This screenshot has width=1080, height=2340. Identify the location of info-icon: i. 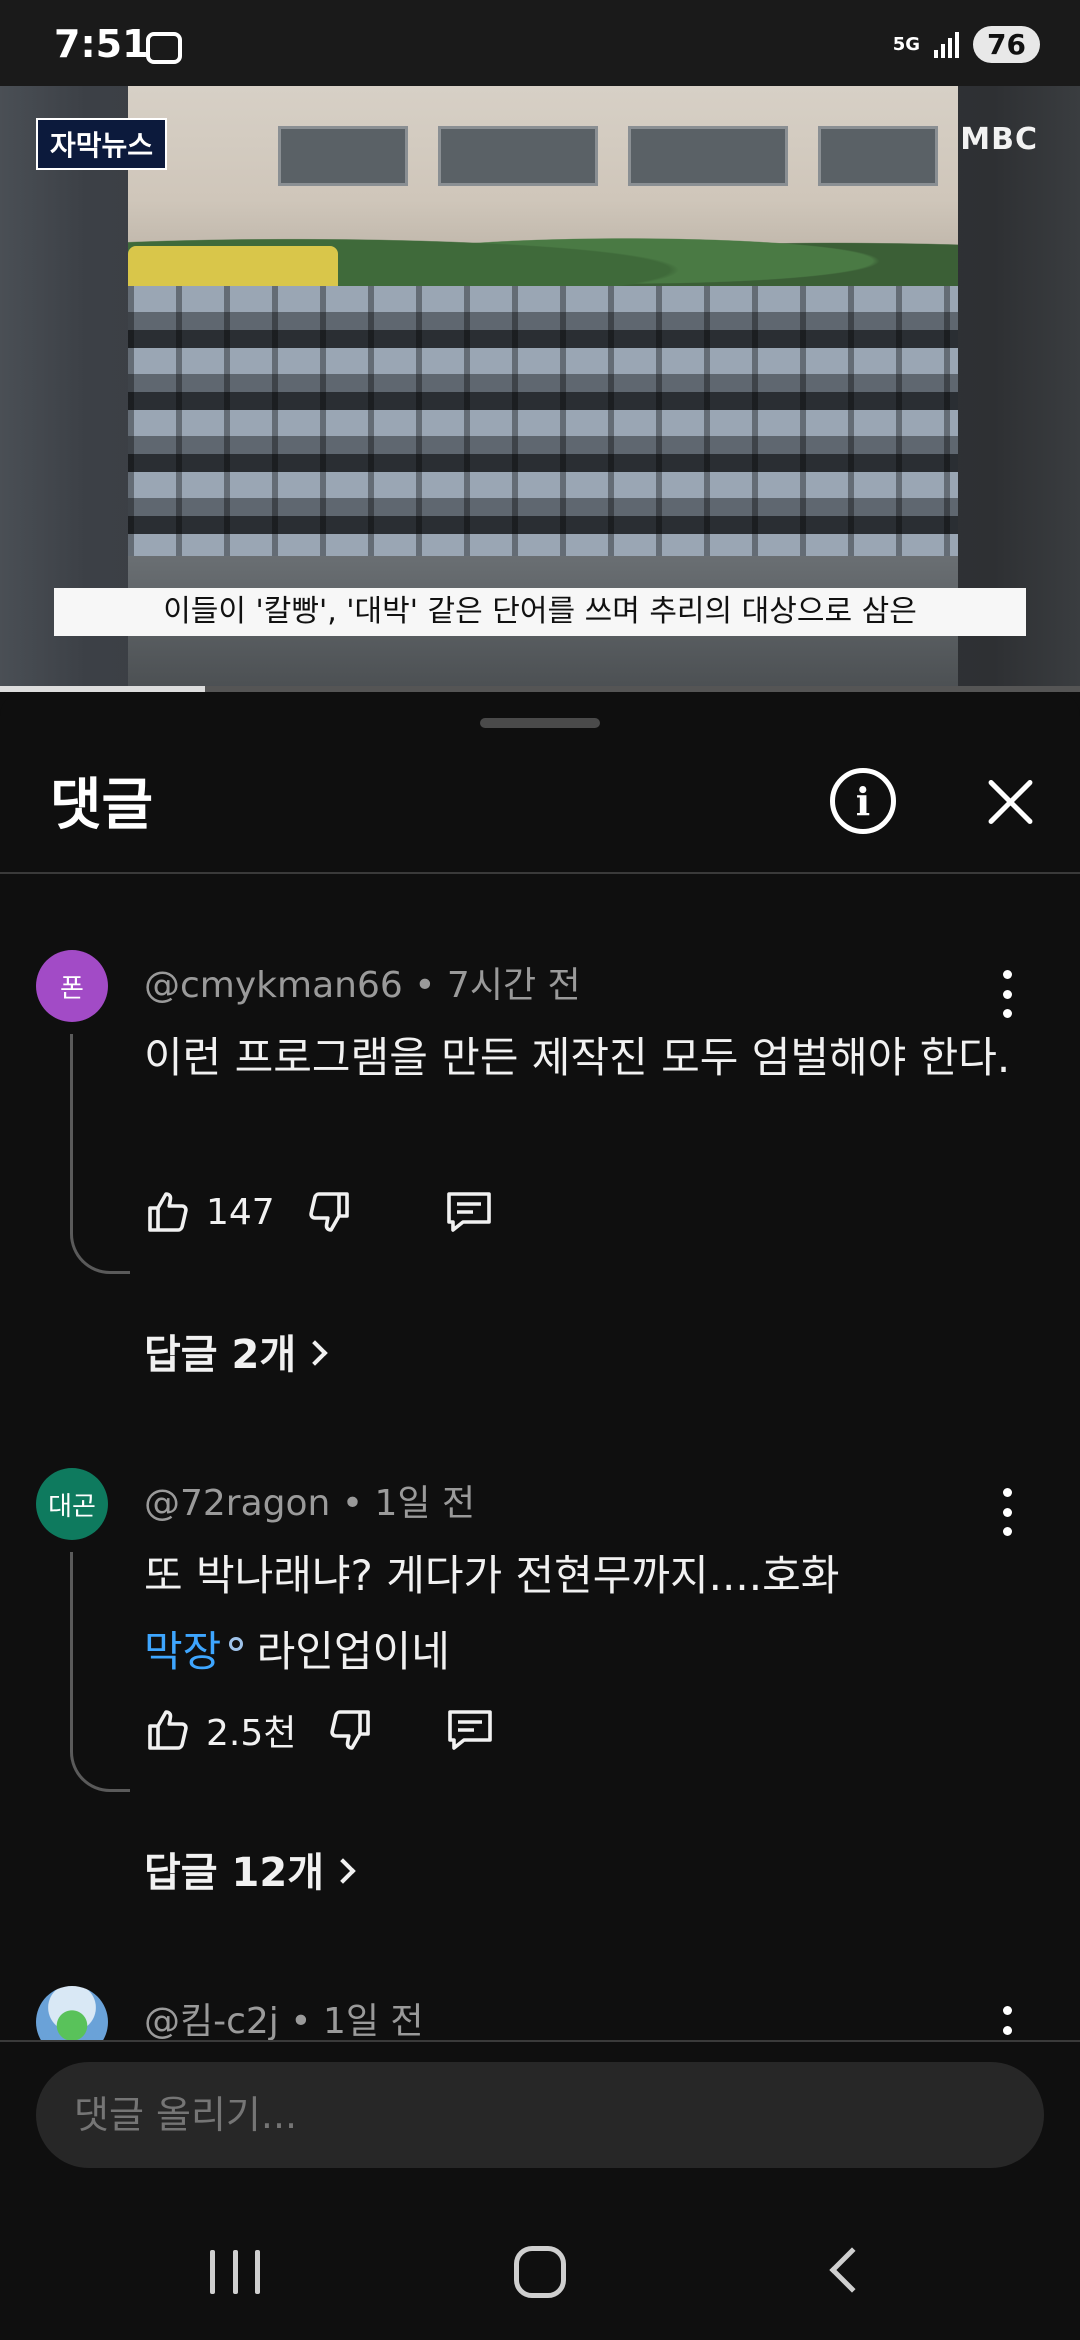
(863, 801).